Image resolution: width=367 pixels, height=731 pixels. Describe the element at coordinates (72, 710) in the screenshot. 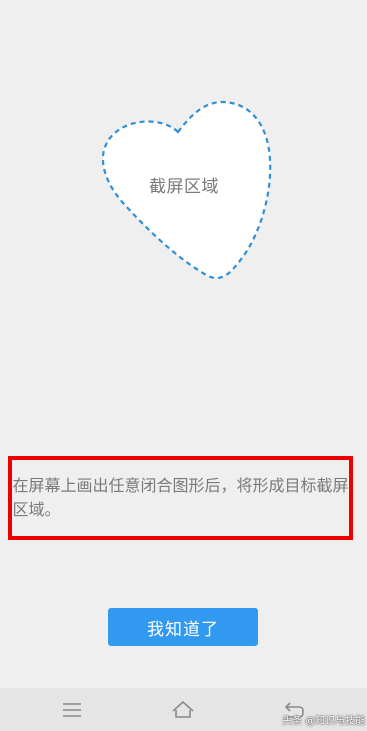

I see `menu-icon` at that location.